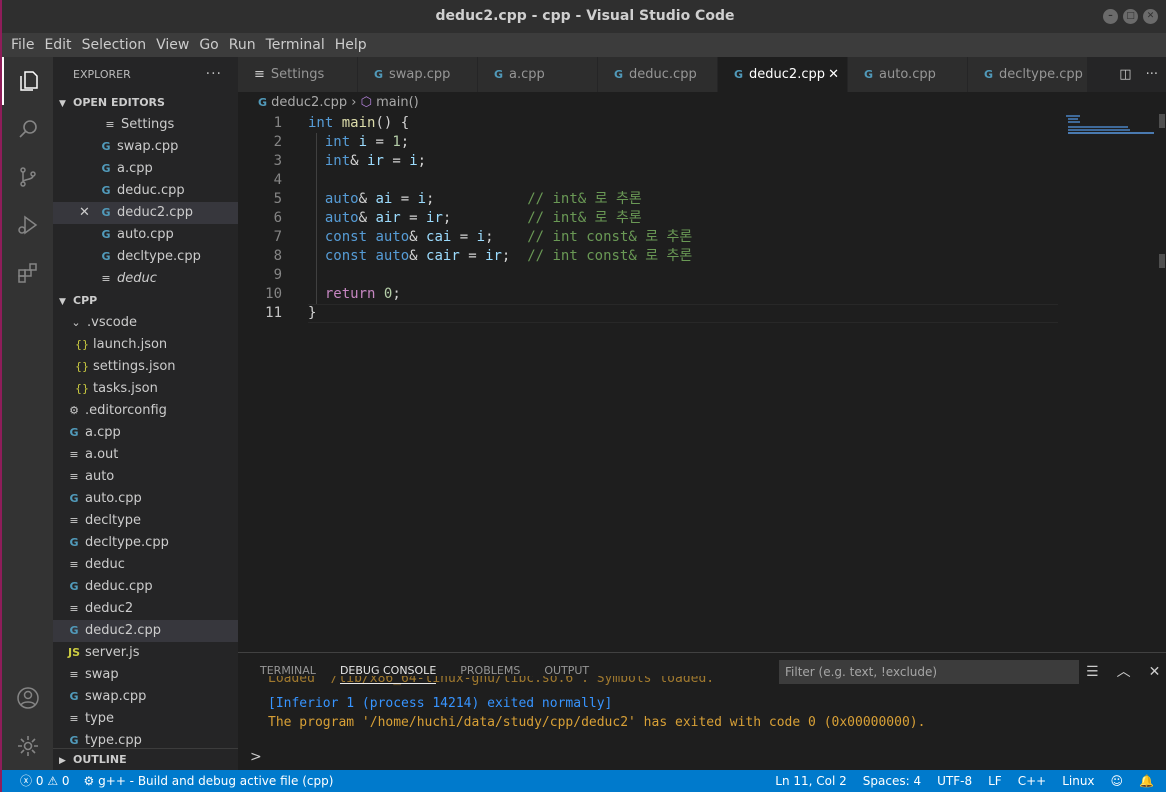  What do you see at coordinates (145, 389) in the screenshot?
I see `file-tasks-json: {} tasks.json` at bounding box center [145, 389].